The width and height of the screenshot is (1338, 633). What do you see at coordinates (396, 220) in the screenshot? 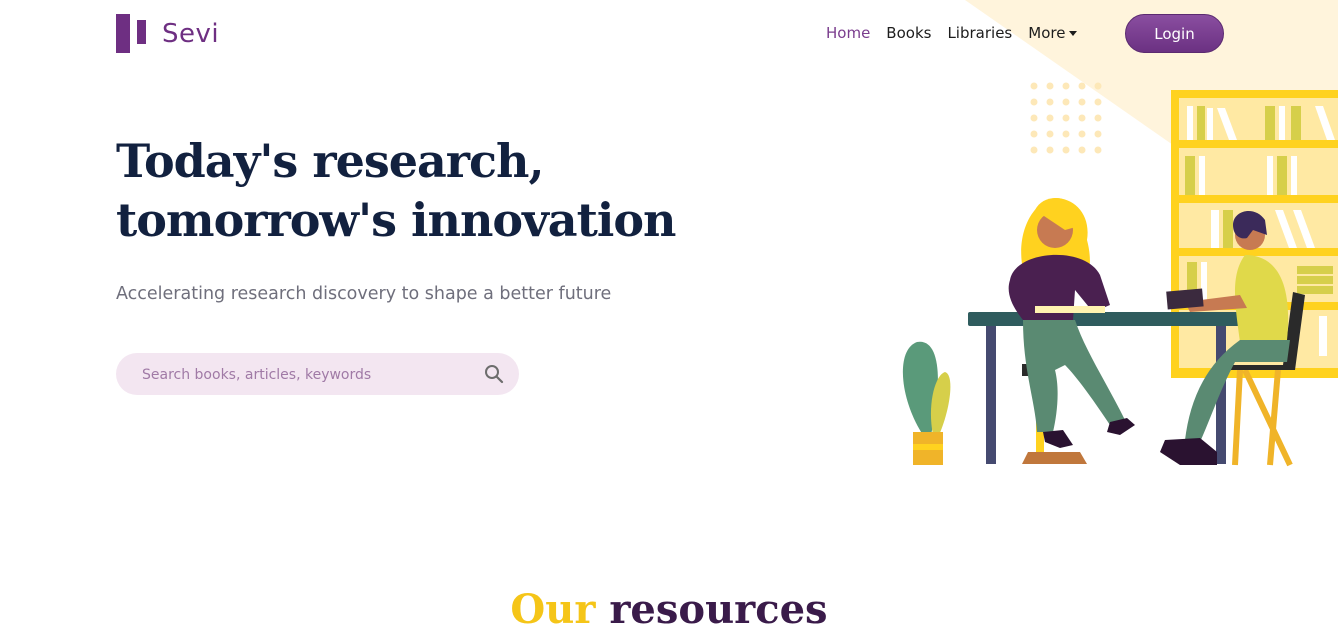
I see `hero-title-line2: tomorrow's innovation` at bounding box center [396, 220].